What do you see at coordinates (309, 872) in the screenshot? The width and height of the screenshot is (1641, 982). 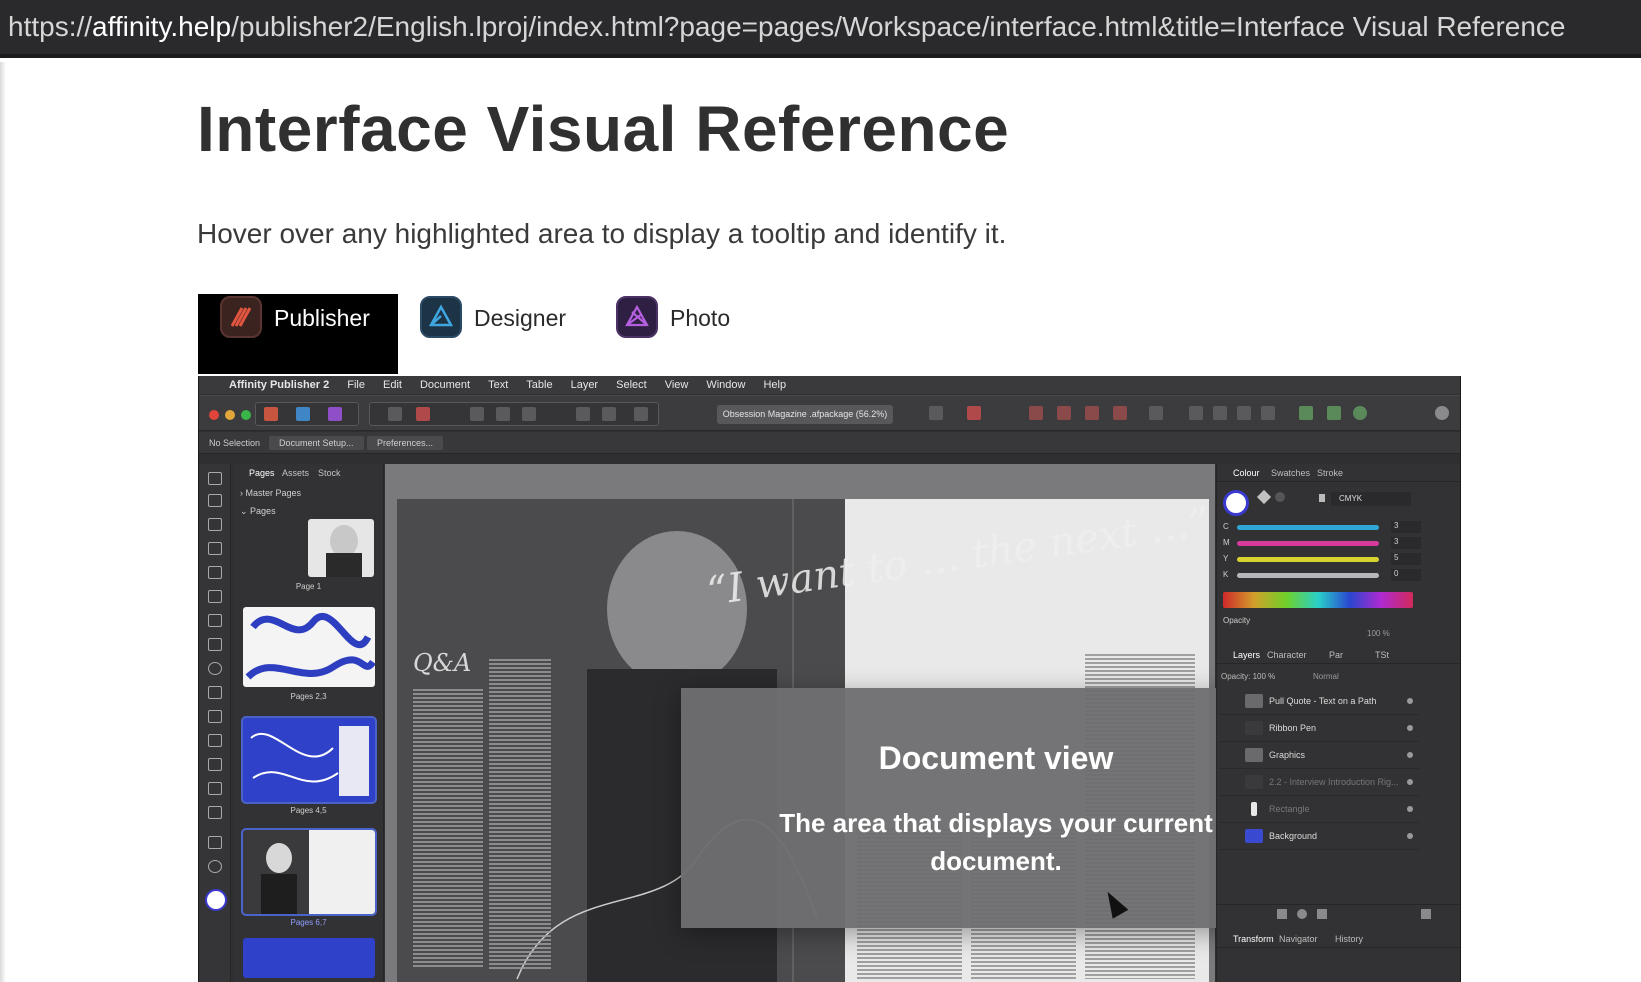 I see `pages-6-7-thumbnail` at bounding box center [309, 872].